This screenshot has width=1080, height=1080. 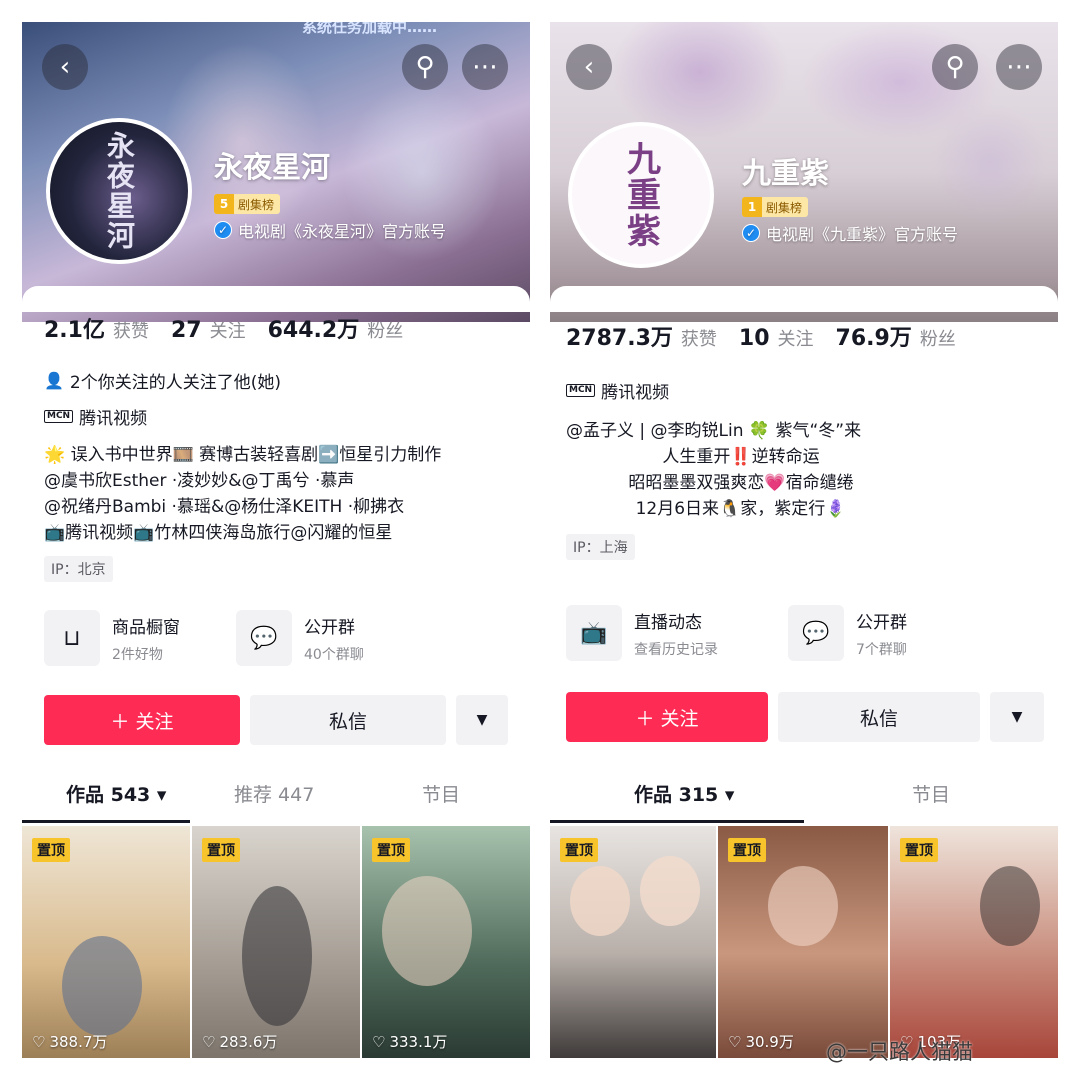 I want to click on likes-value: 30.9万, so click(x=769, y=1042).